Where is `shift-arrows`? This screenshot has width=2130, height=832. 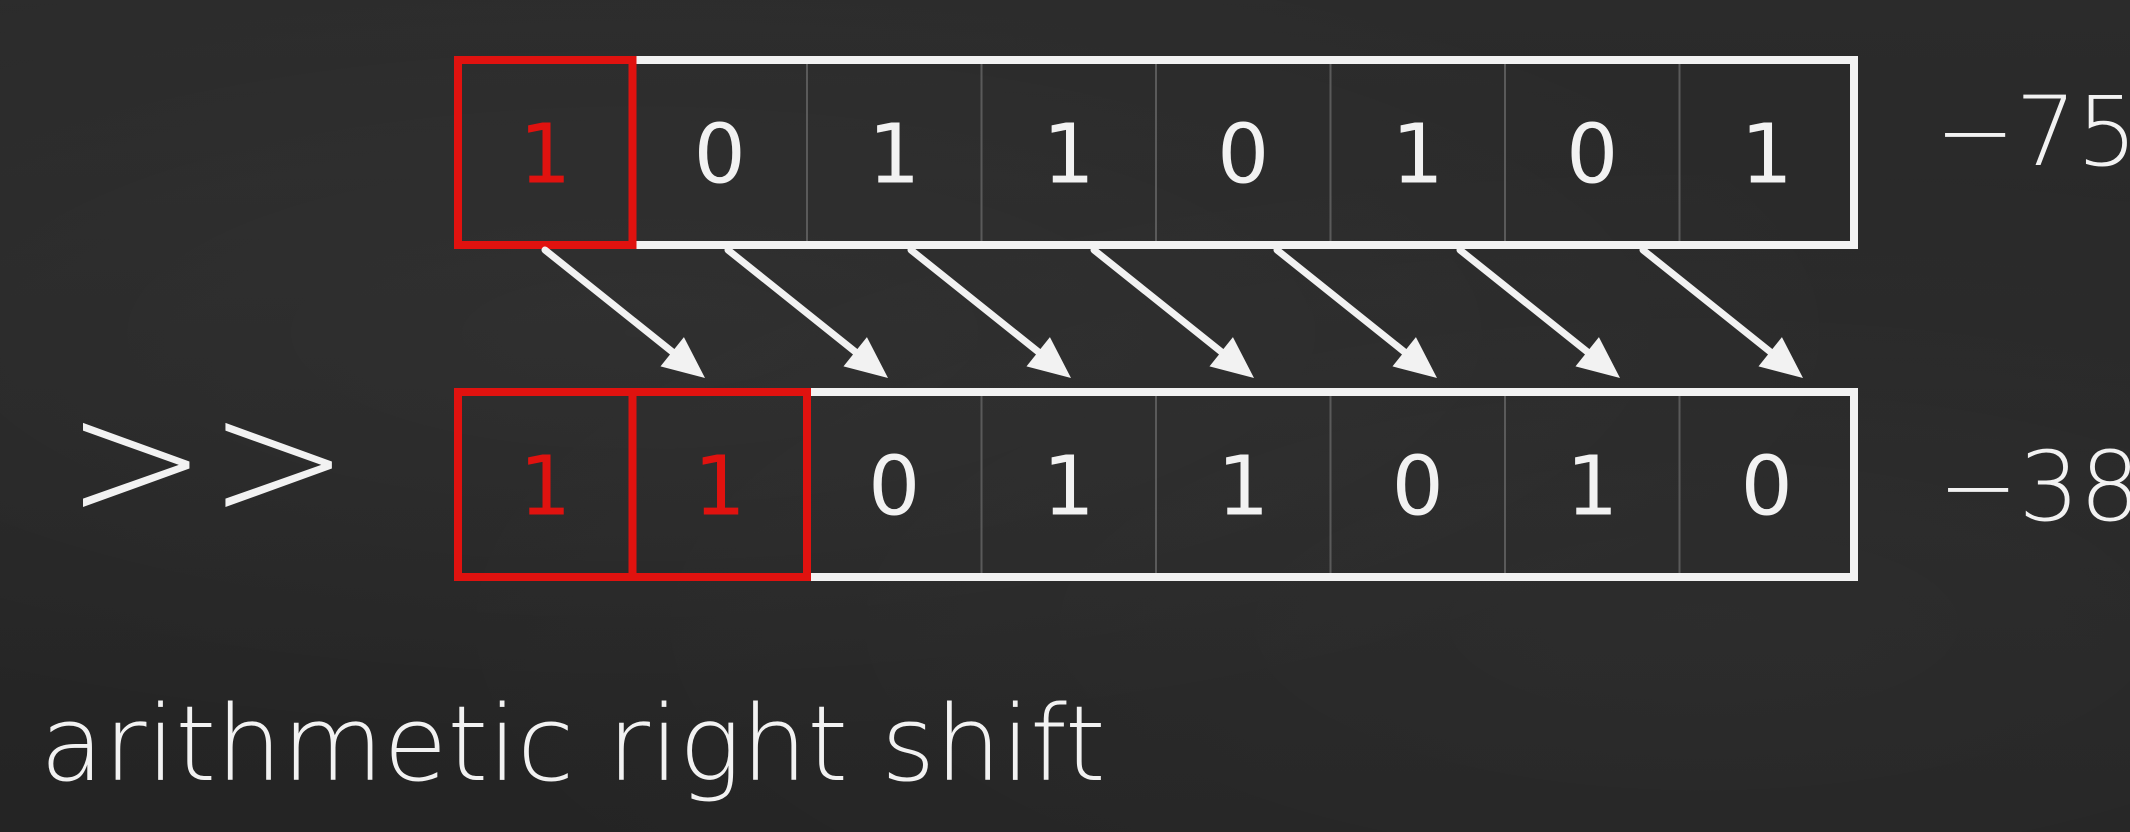
shift-arrows is located at coordinates (1172, 312).